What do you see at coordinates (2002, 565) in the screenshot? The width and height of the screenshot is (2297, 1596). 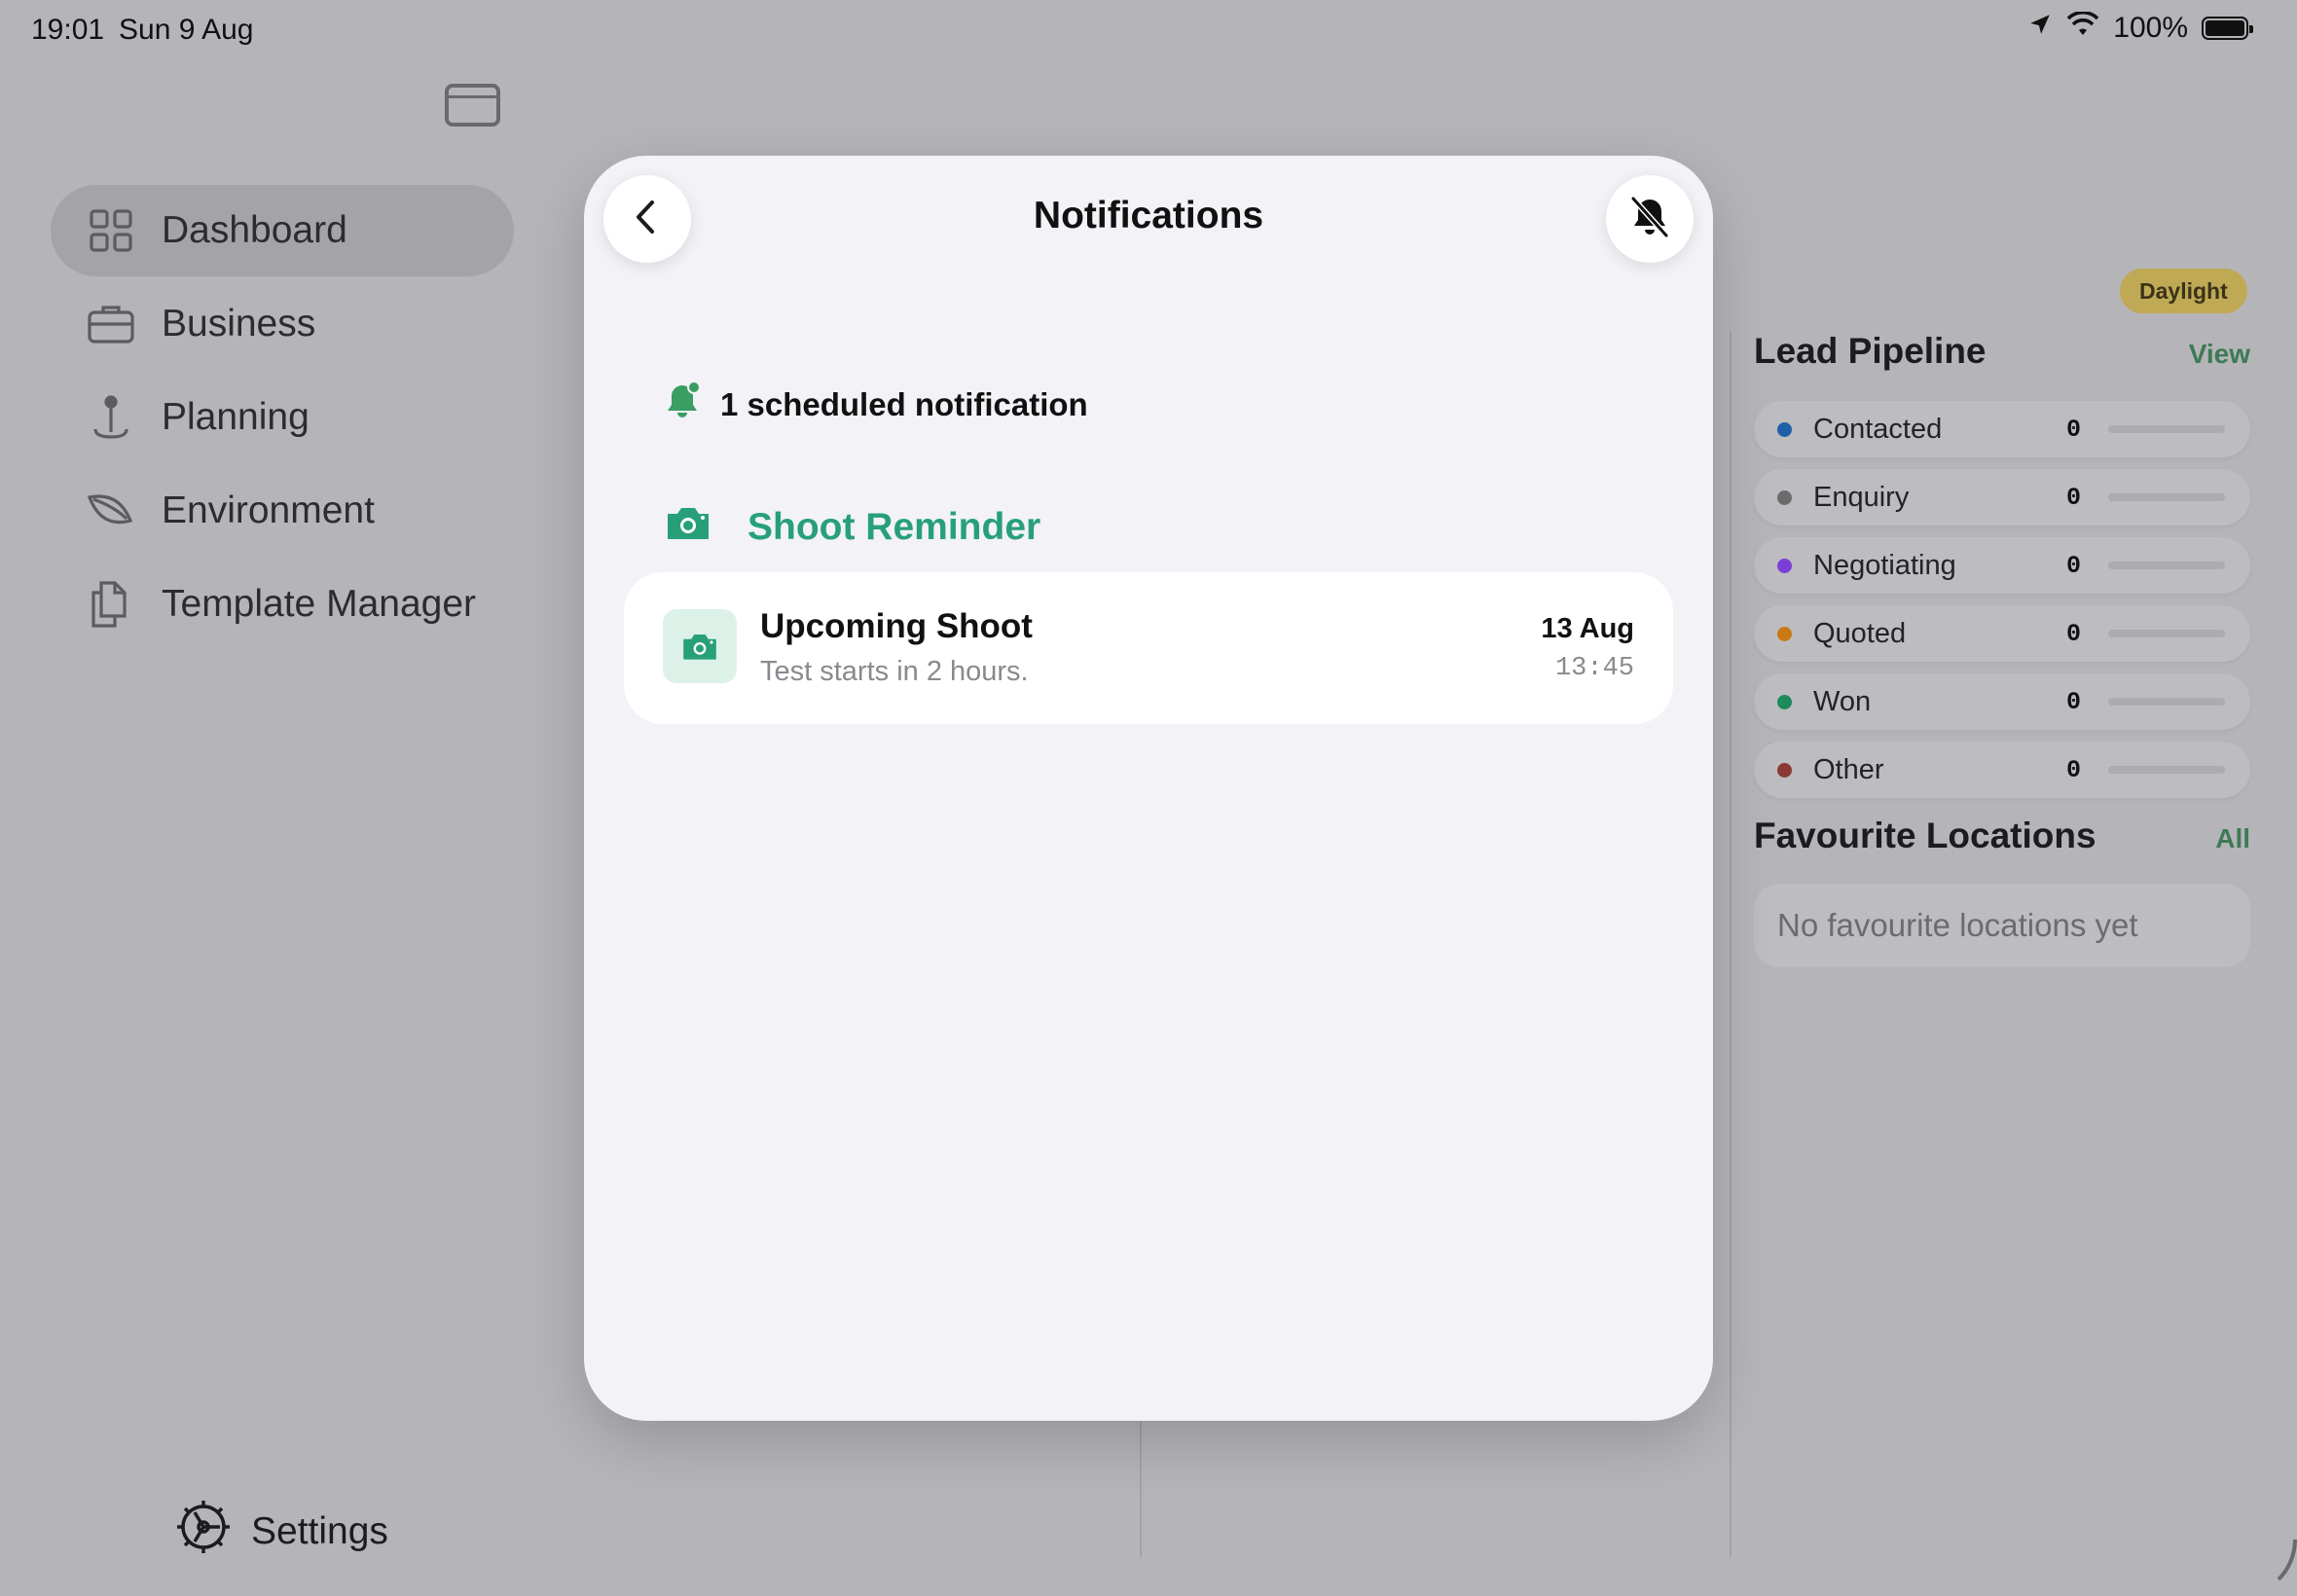 I see `pipeline-row-negotiating: Negotiating 0` at bounding box center [2002, 565].